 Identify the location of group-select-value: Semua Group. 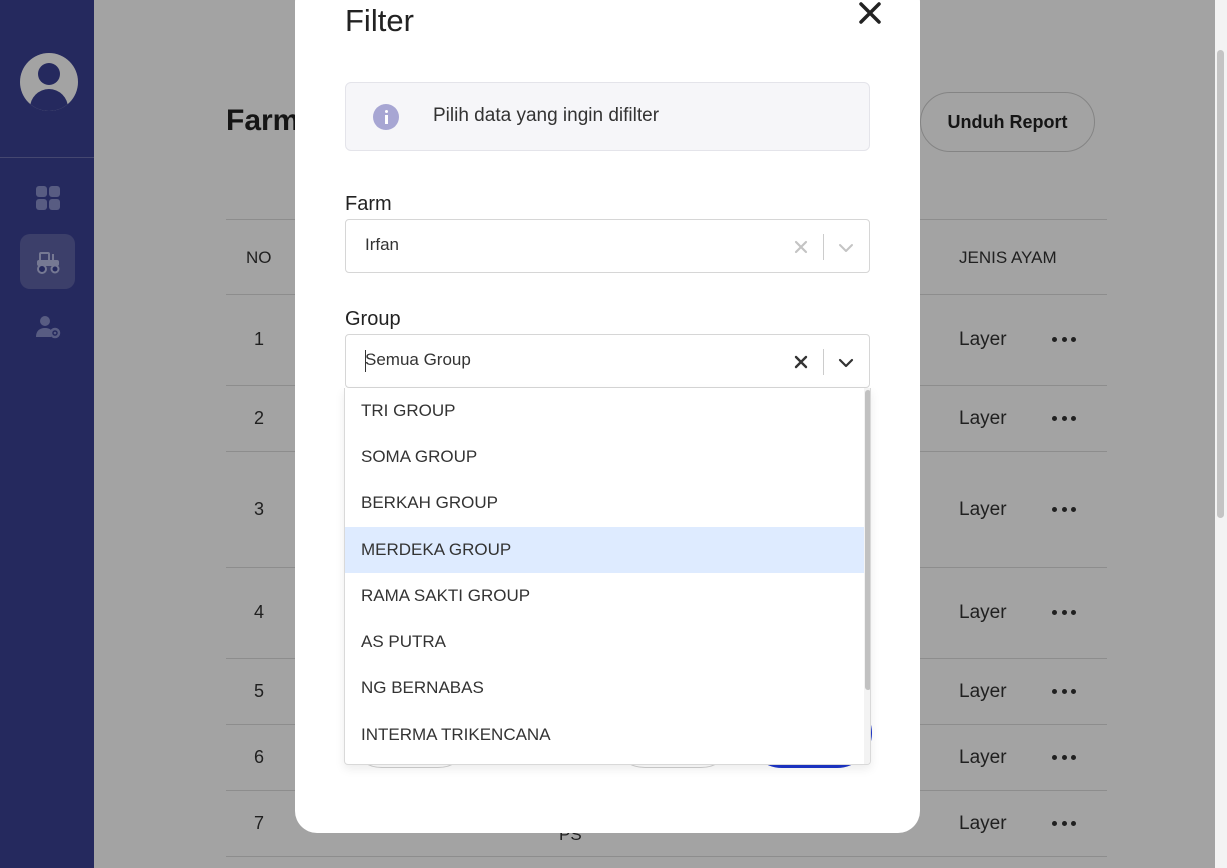
(418, 359).